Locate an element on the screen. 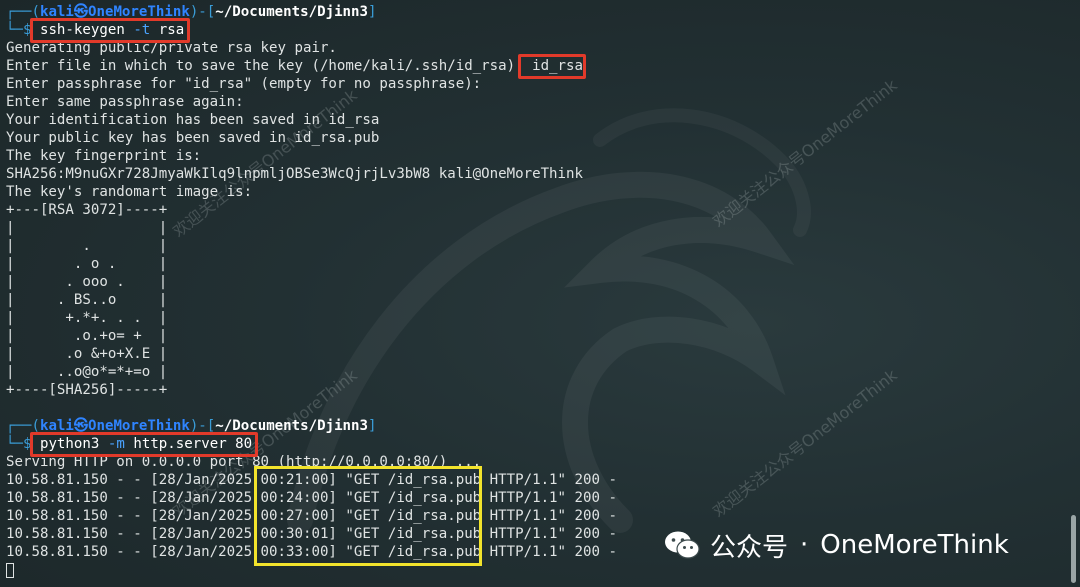 The height and width of the screenshot is (587, 1080). highlight-http-server-command is located at coordinates (144, 444).